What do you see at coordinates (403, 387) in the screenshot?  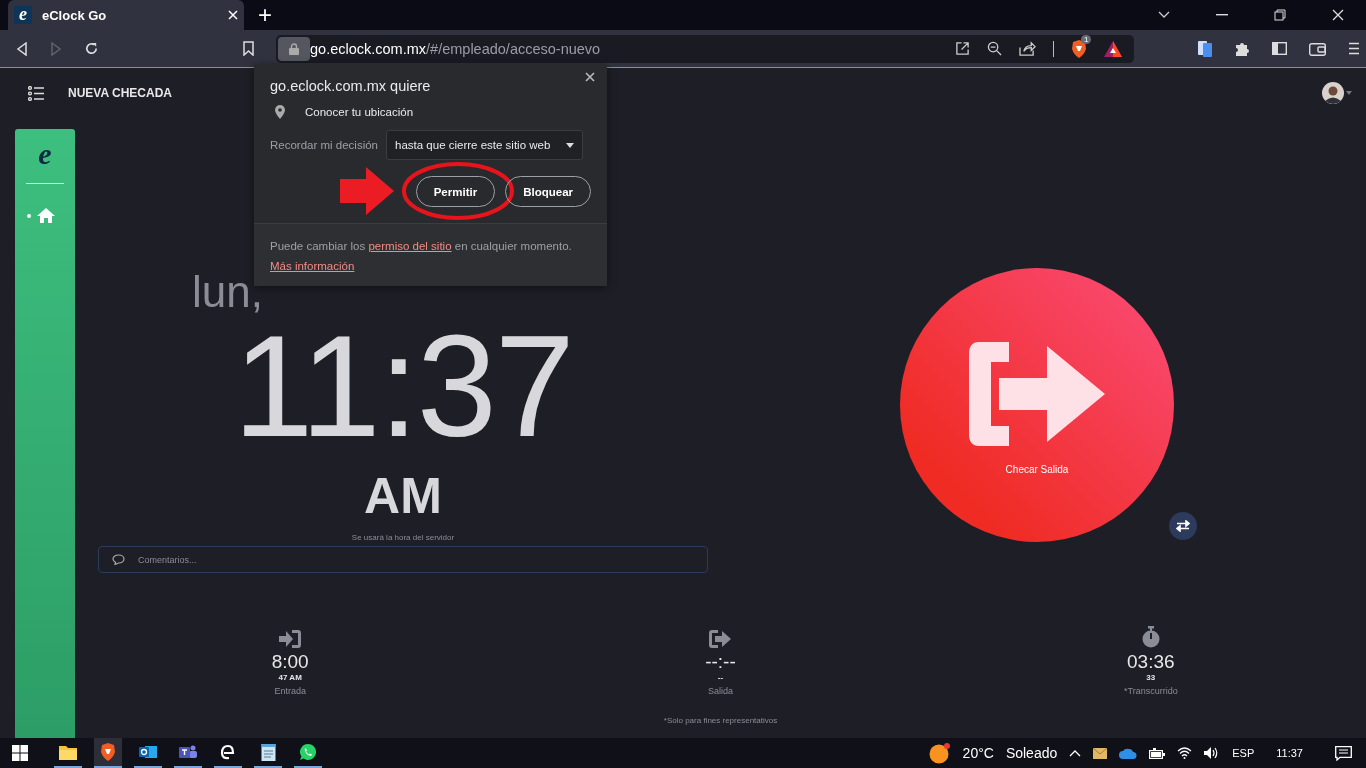 I see `clock-time: 11:37` at bounding box center [403, 387].